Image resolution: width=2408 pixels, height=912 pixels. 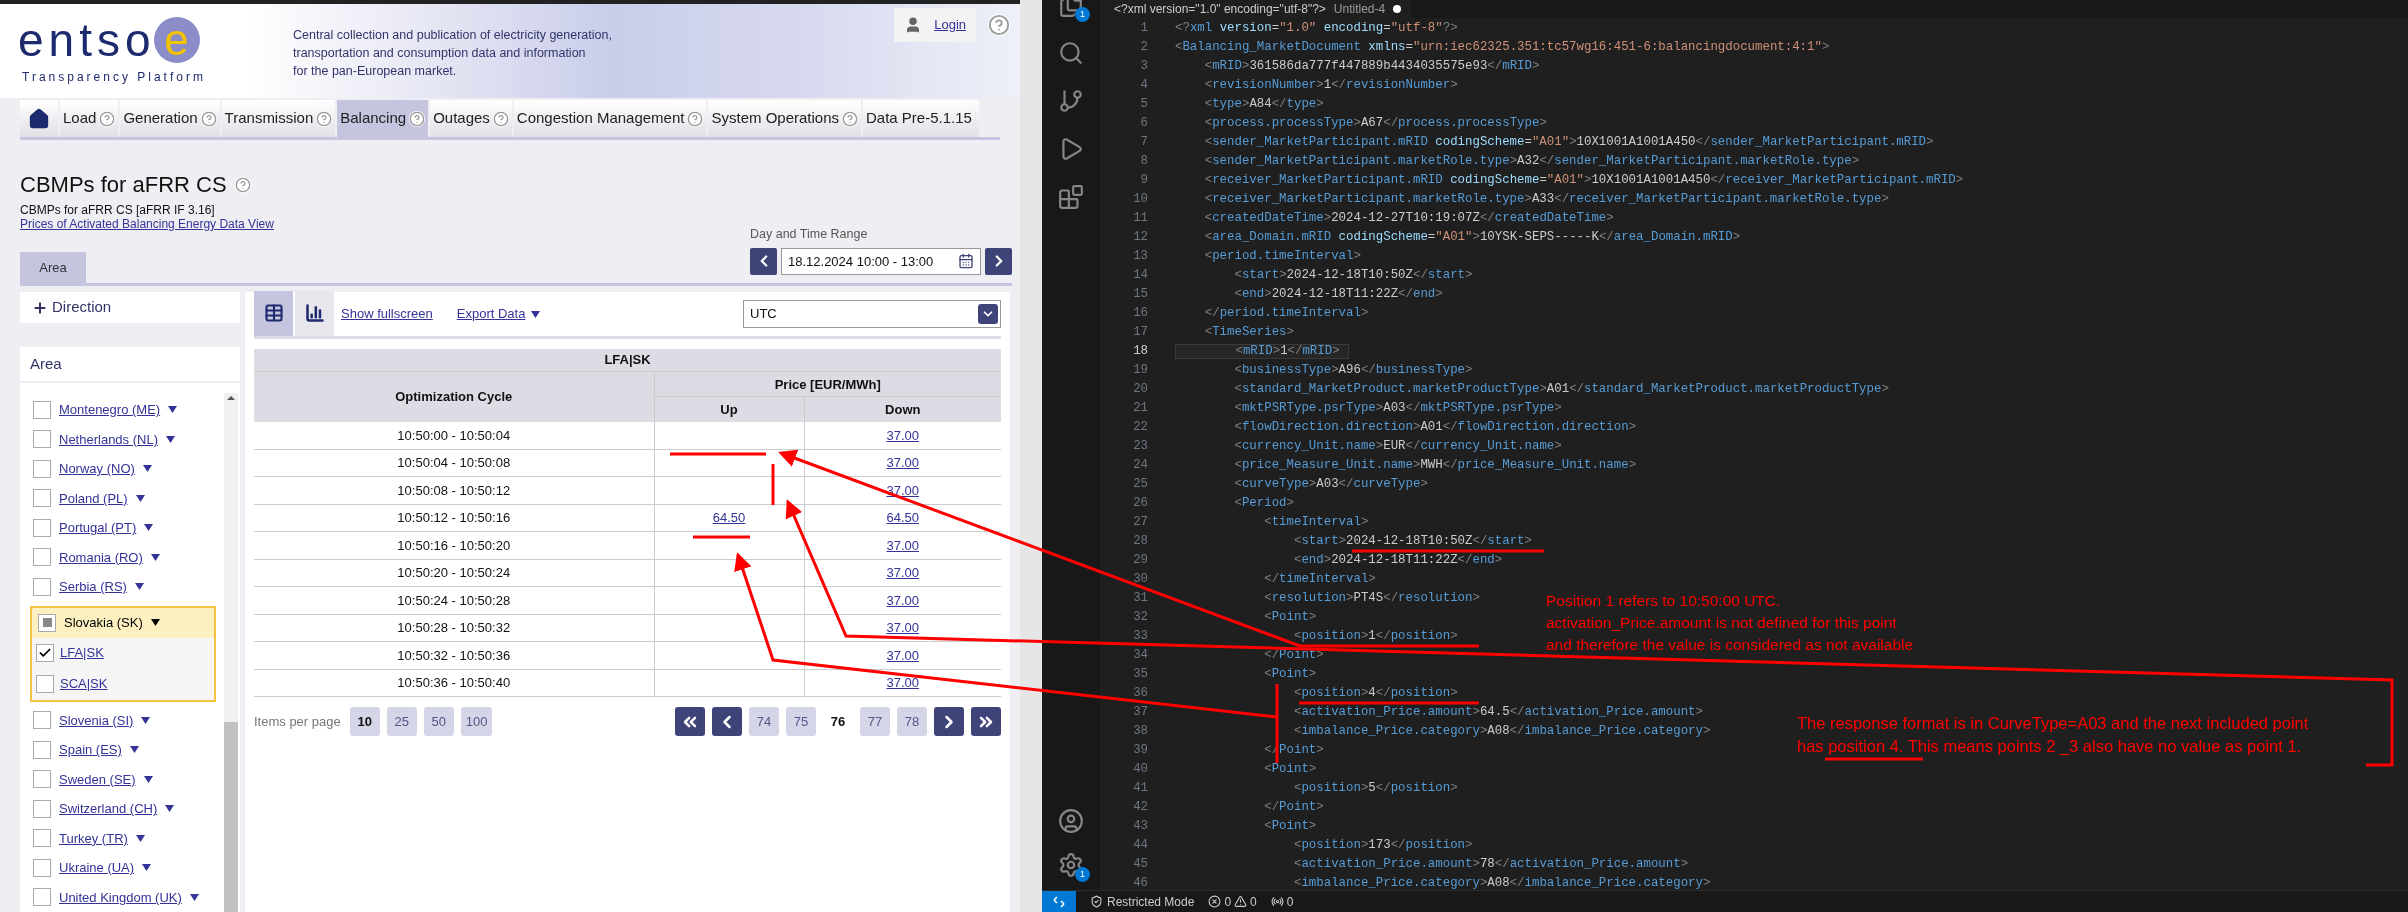 I want to click on area-link: Spain (ES), so click(x=90, y=750).